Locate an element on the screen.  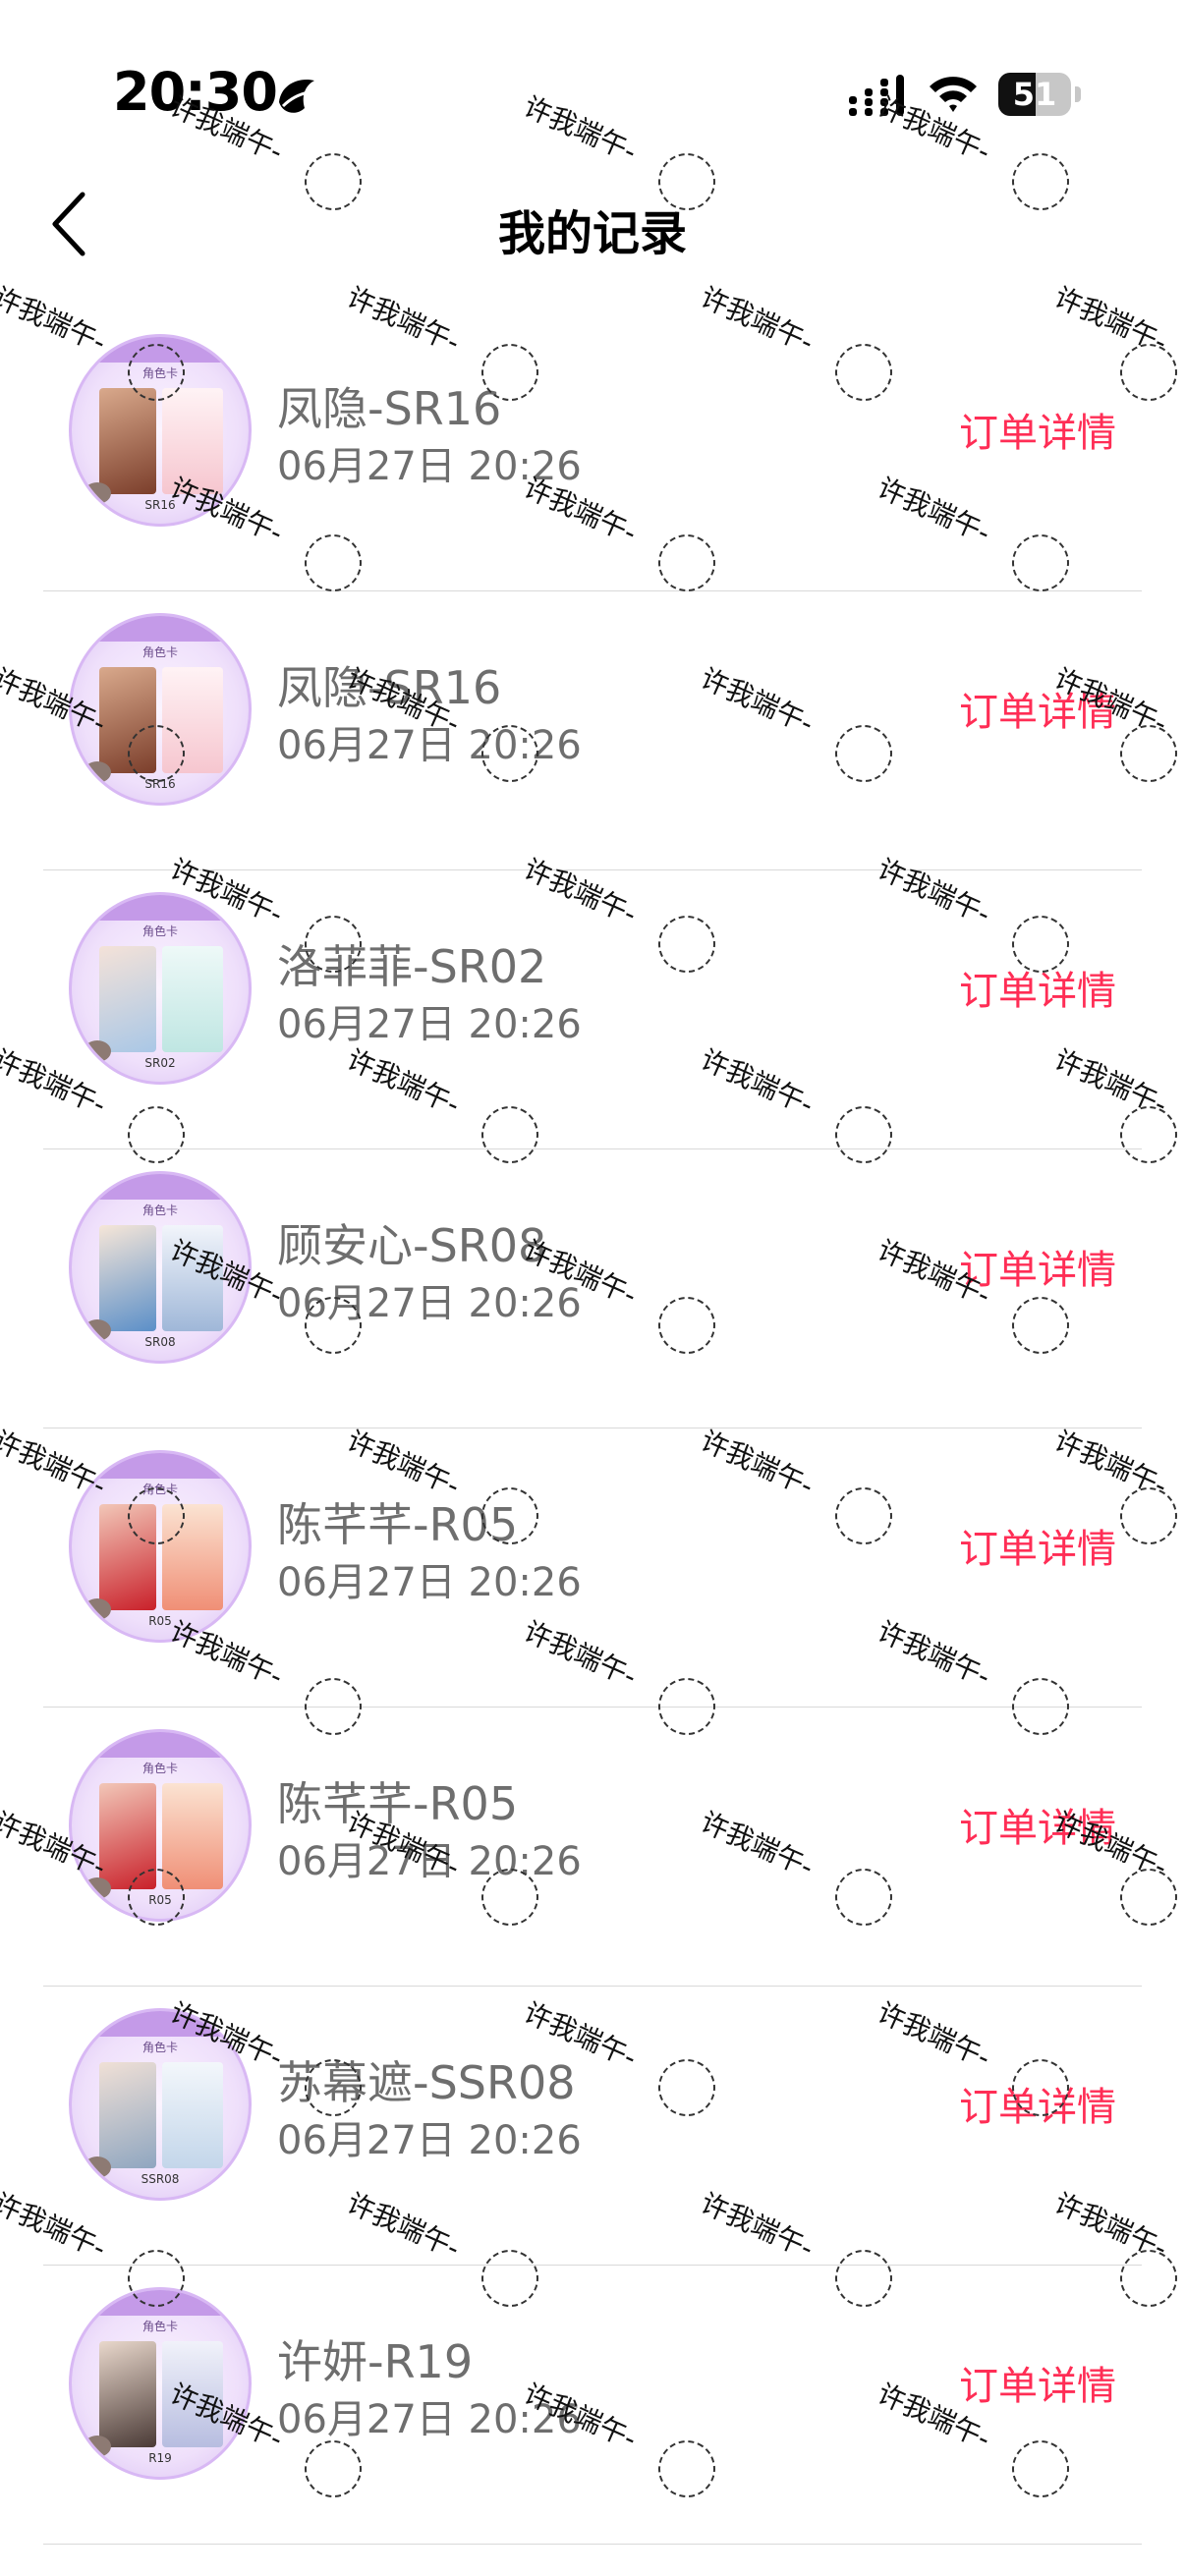
status-bar: 20:30 51 is located at coordinates (592, 93).